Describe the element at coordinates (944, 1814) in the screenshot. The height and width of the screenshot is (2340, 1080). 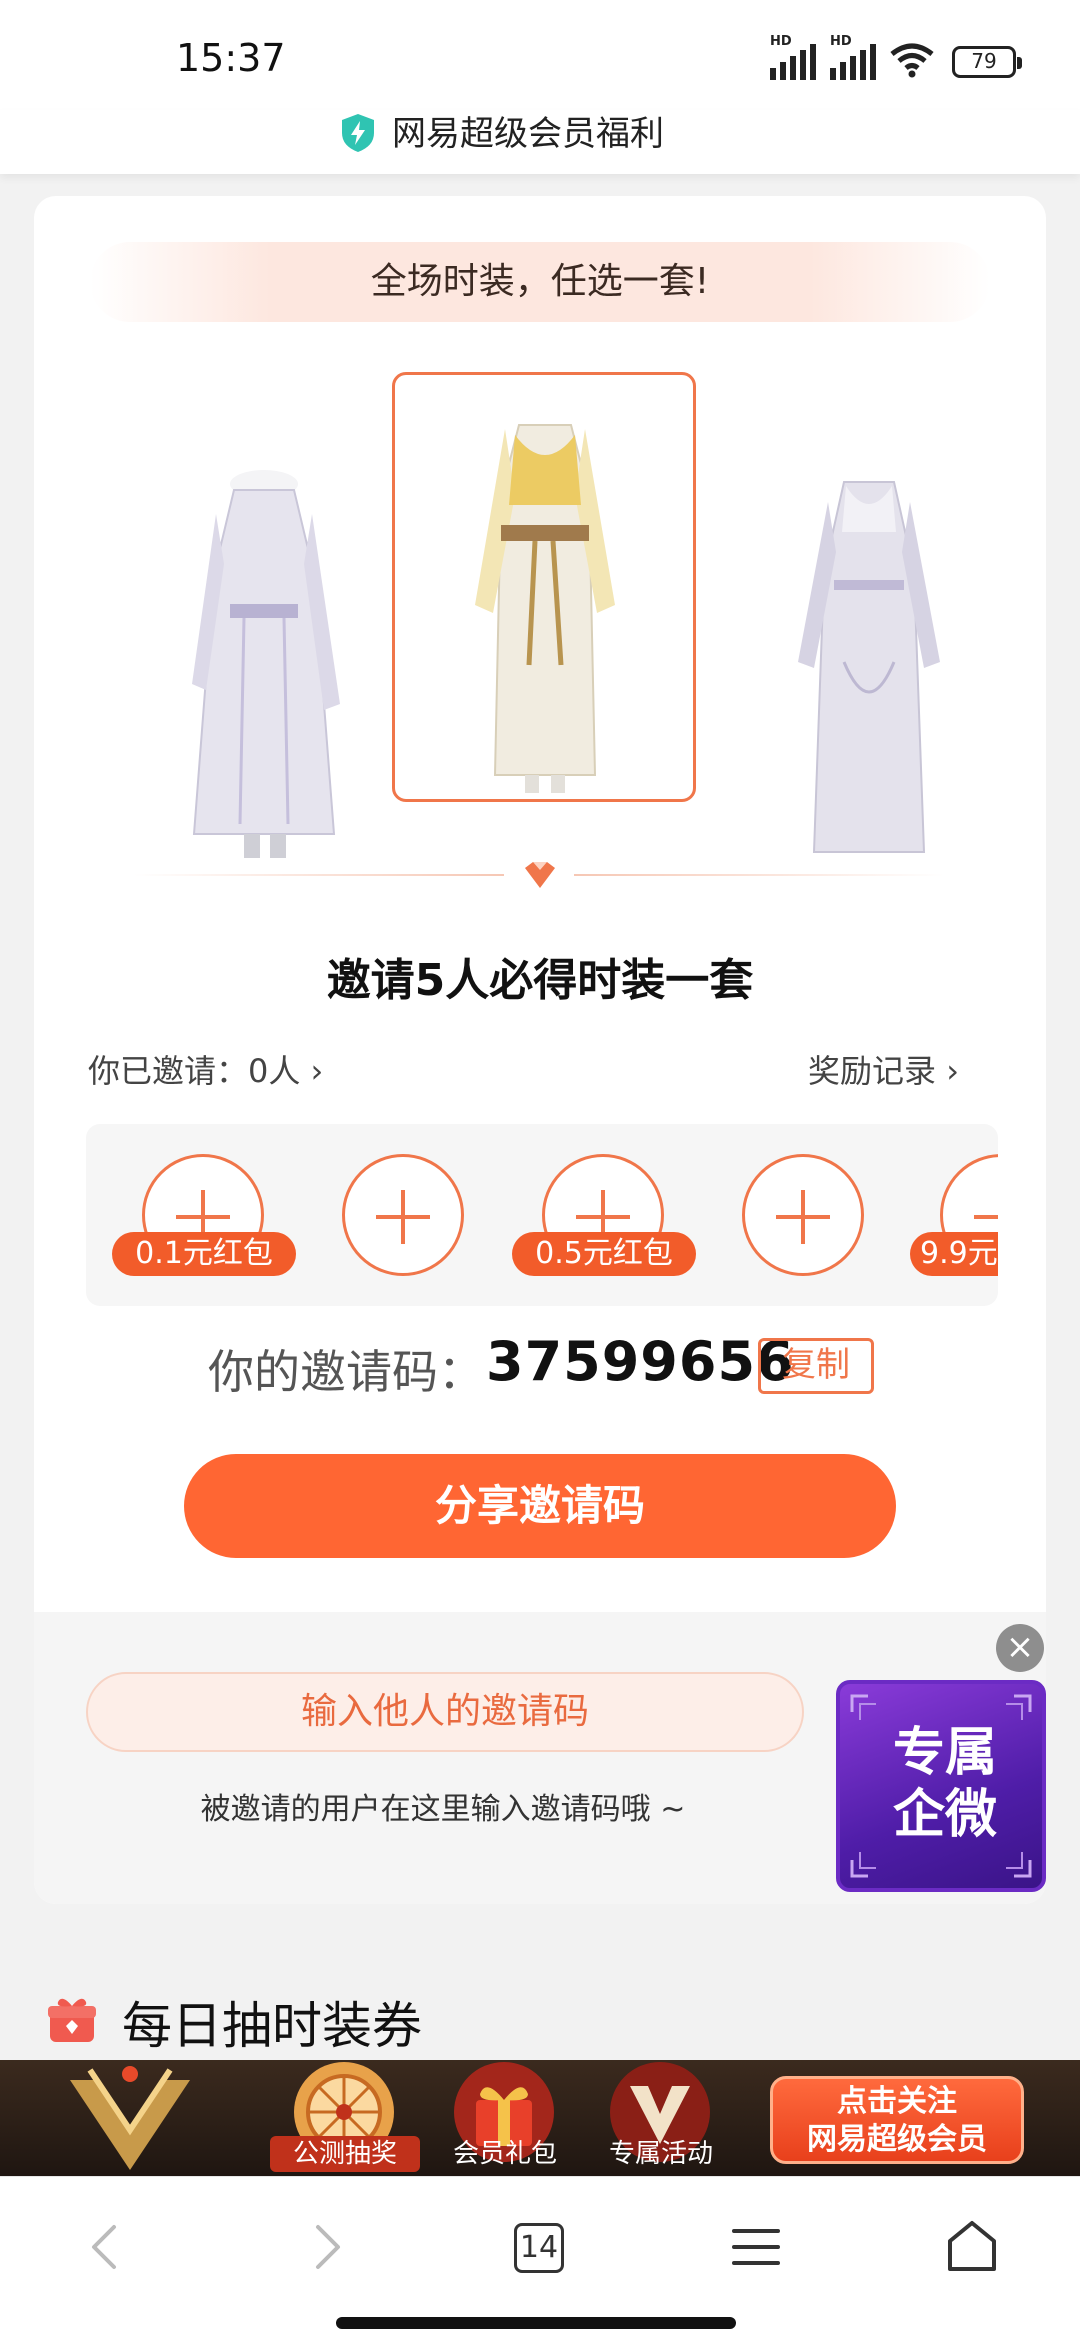
I see `badge-line-2: 企微` at that location.